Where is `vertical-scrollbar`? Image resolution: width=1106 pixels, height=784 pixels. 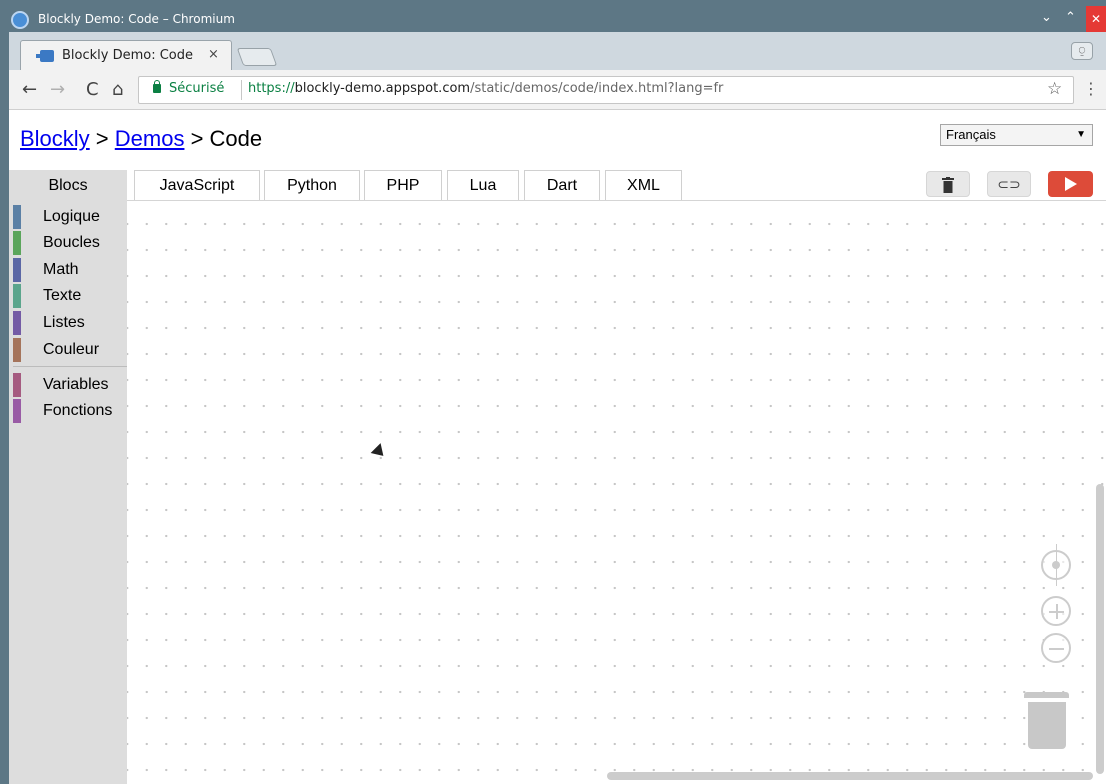 vertical-scrollbar is located at coordinates (1100, 629).